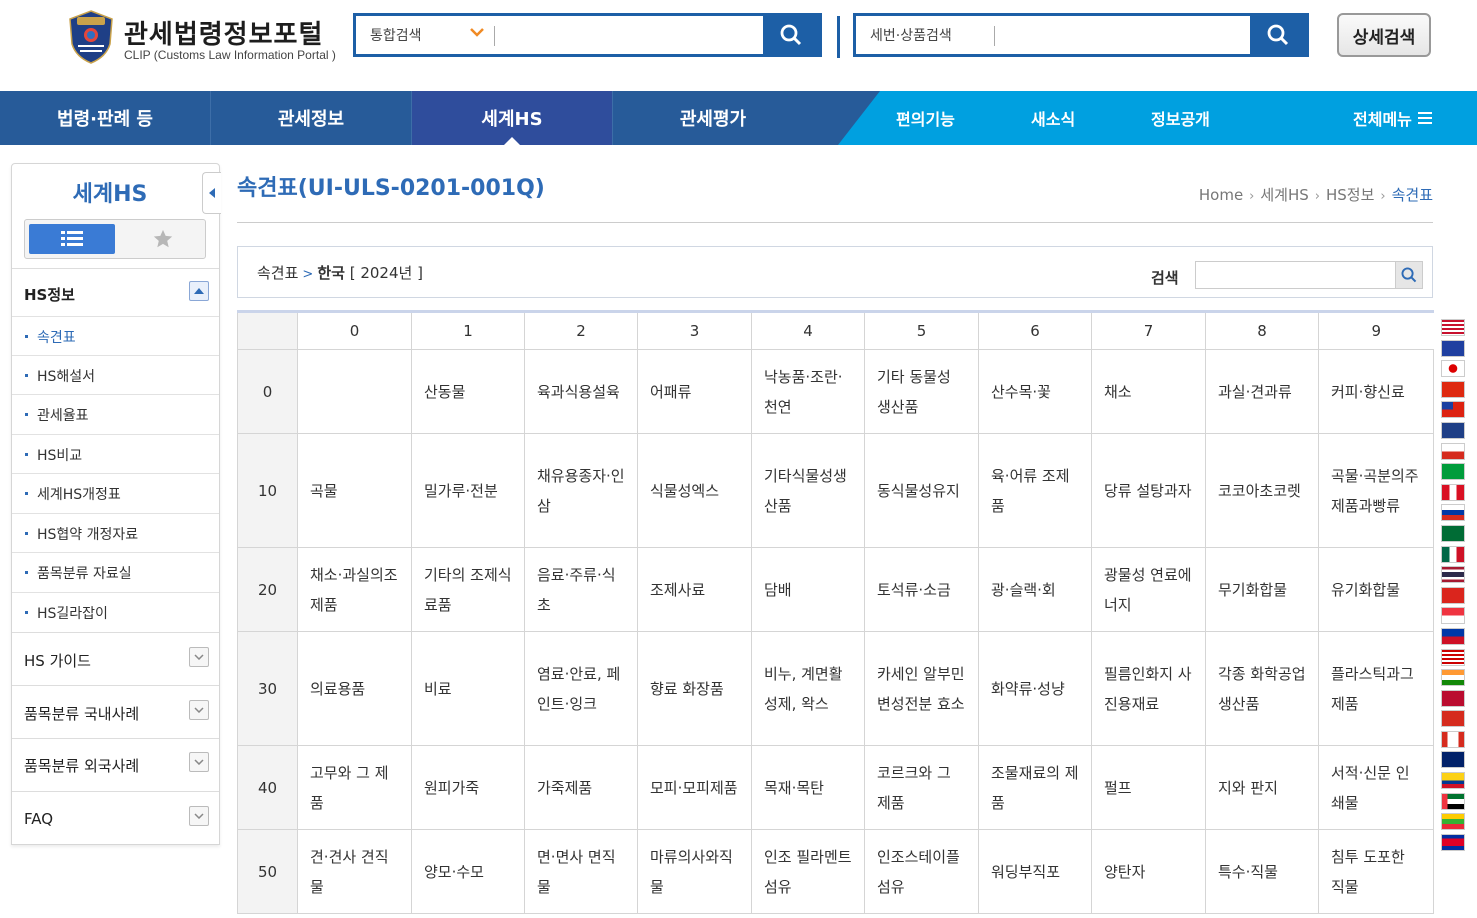 The image size is (1477, 918). I want to click on table-cell: 향료 화장품, so click(694, 688).